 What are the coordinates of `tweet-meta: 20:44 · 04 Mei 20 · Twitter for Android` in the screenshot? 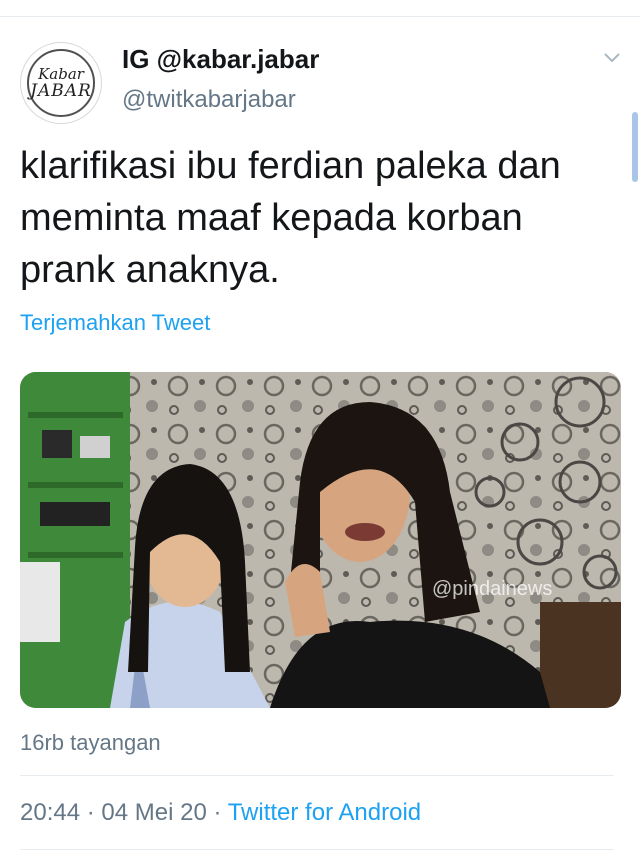 It's located at (220, 813).